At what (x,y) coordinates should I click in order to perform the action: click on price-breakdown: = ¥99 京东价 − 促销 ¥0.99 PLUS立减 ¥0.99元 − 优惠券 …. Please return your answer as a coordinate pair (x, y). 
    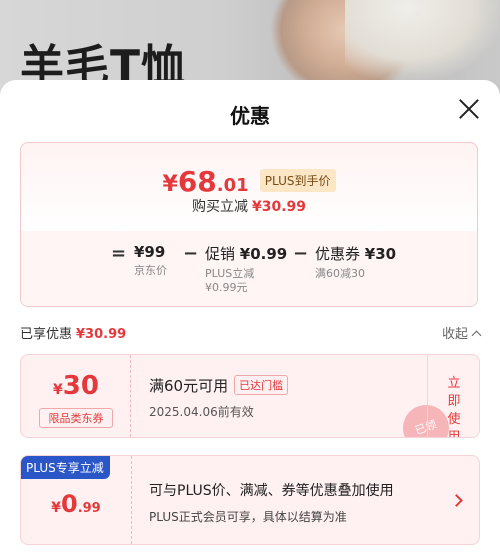
    Looking at the image, I should click on (249, 273).